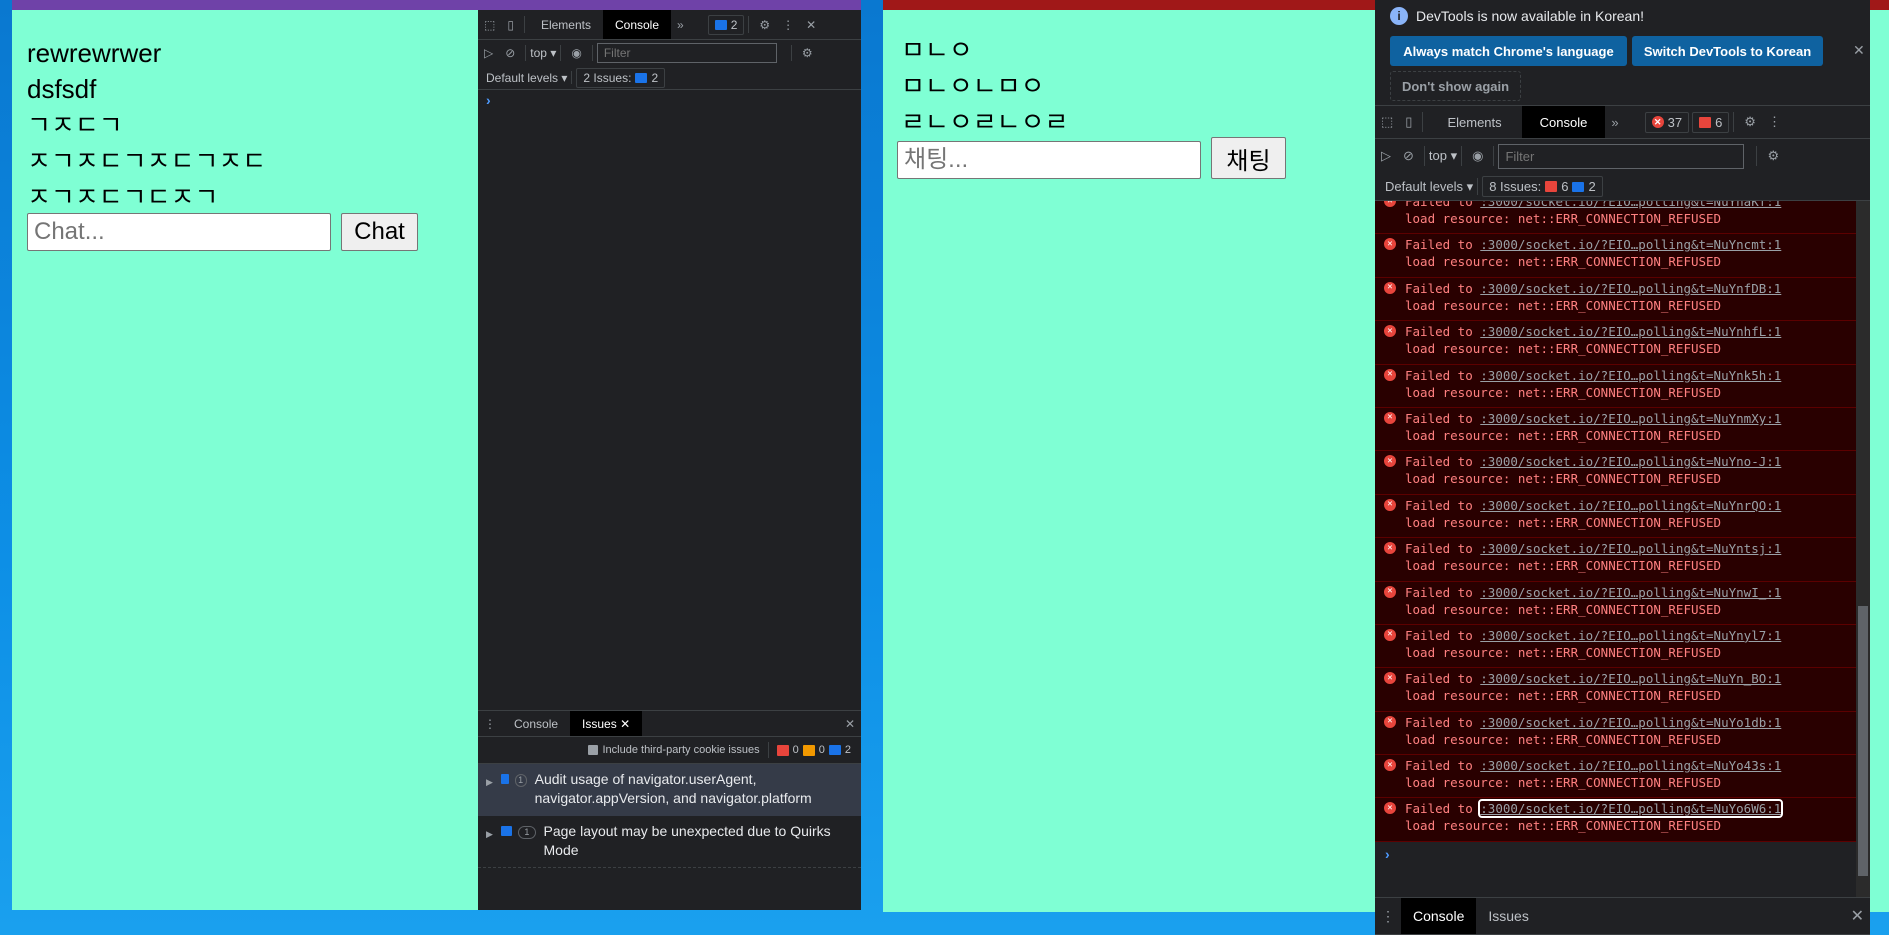 The image size is (1889, 935). What do you see at coordinates (1727, 51) in the screenshot?
I see `switch-to-korean-button: Switch DevTools to Korean` at bounding box center [1727, 51].